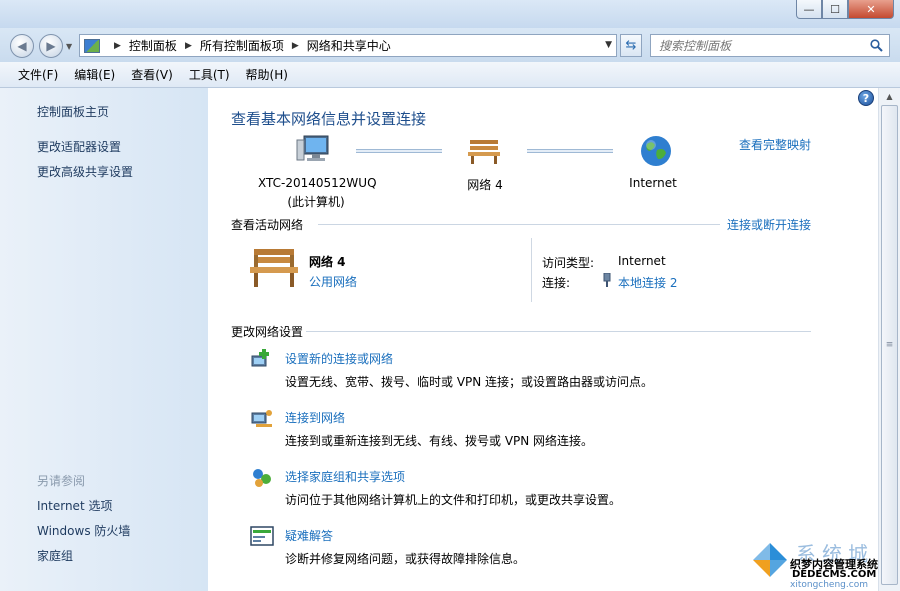 The width and height of the screenshot is (900, 591). I want to click on connect-network-icon, so click(262, 418).